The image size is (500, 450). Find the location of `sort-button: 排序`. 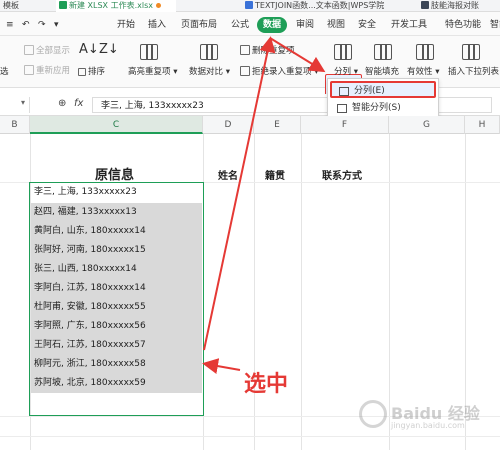

sort-button: 排序 is located at coordinates (91, 71).